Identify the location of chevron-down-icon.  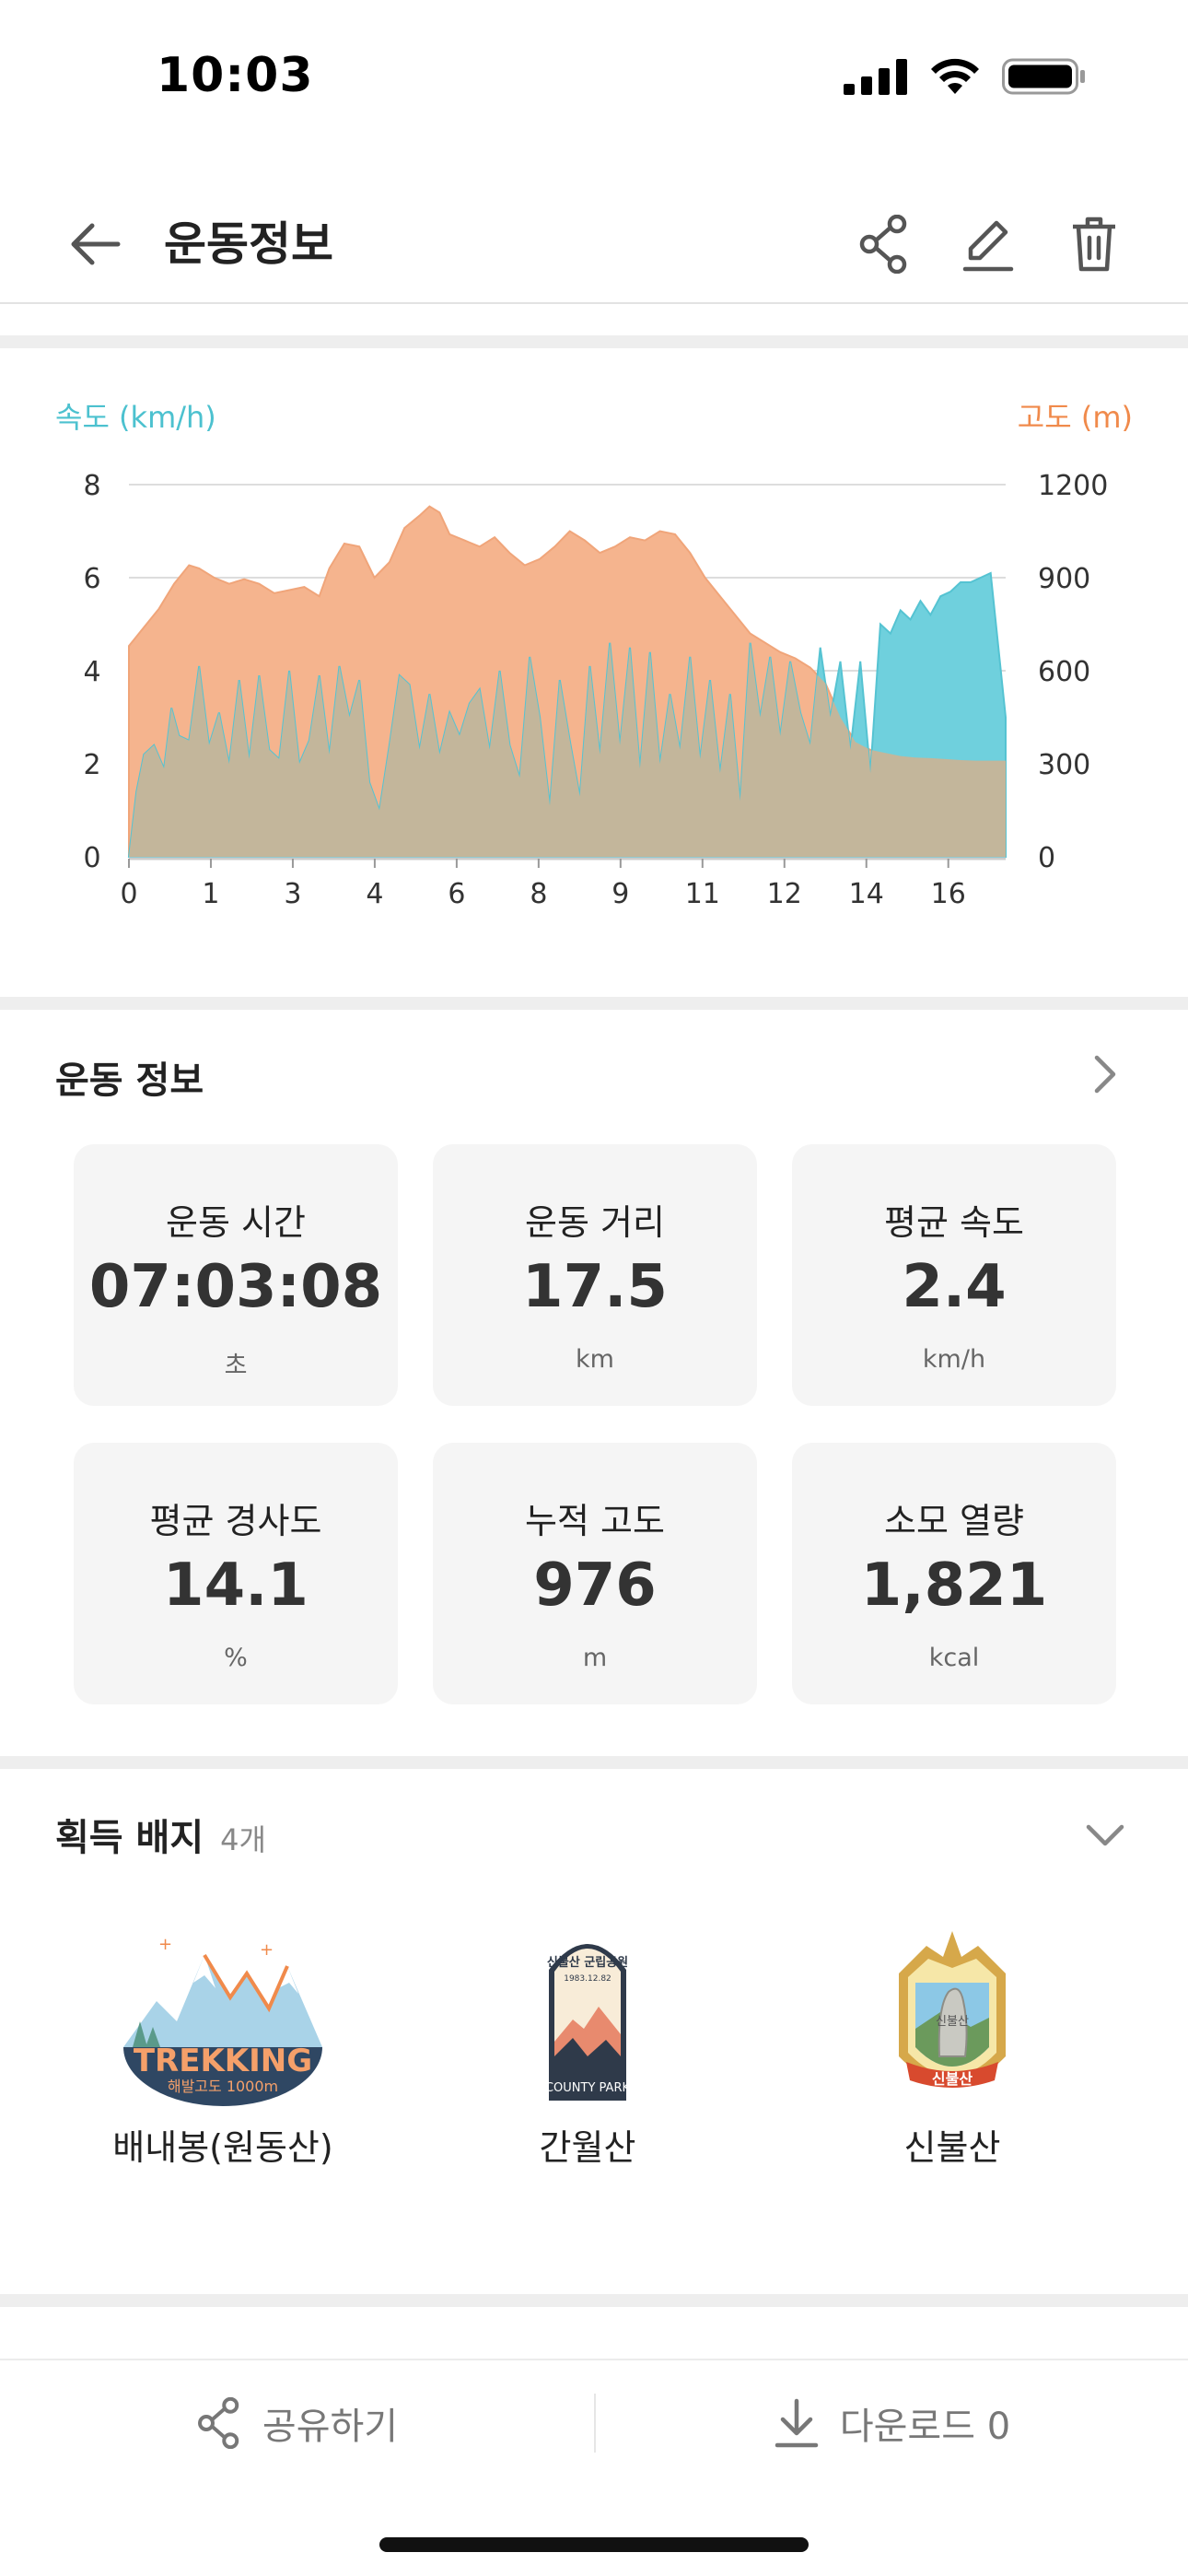
(1105, 1835).